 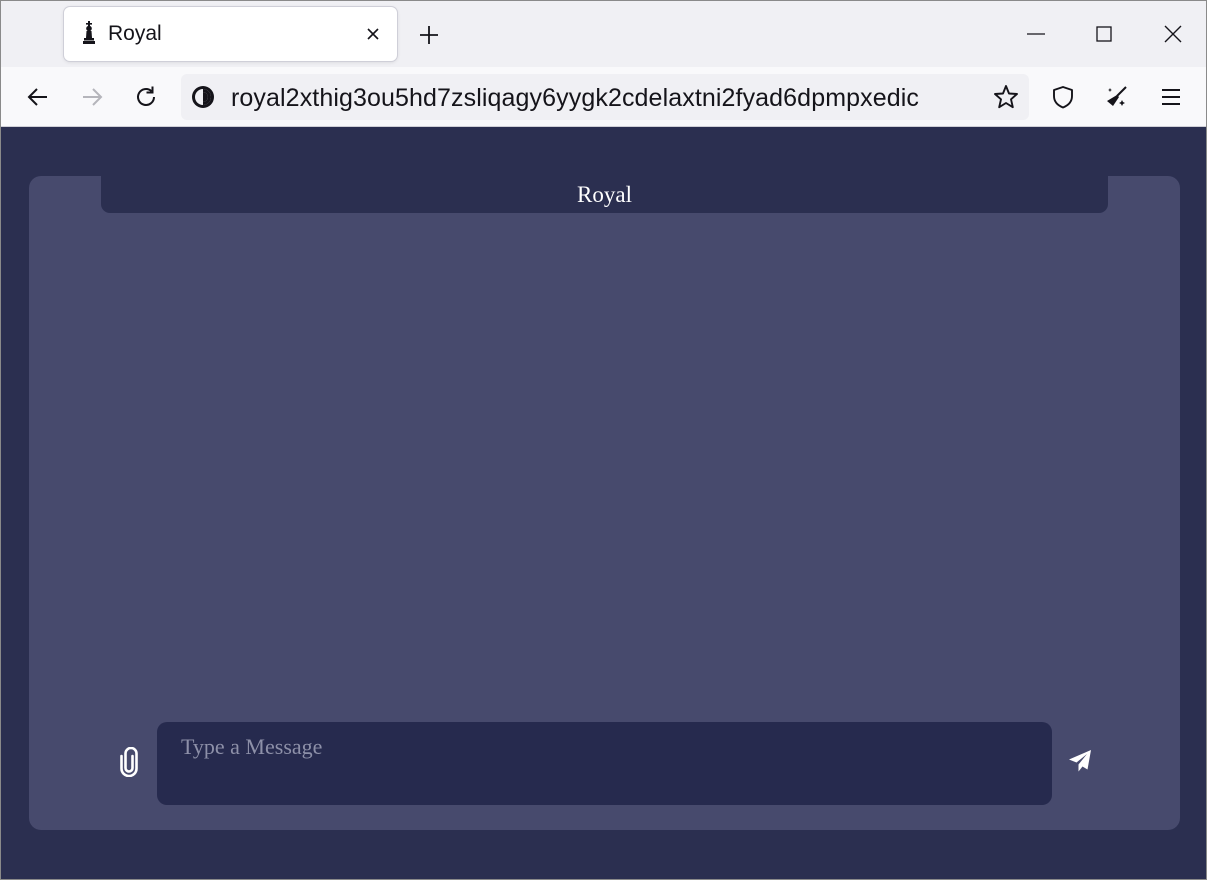 I want to click on maximize-icon, so click(x=1104, y=34).